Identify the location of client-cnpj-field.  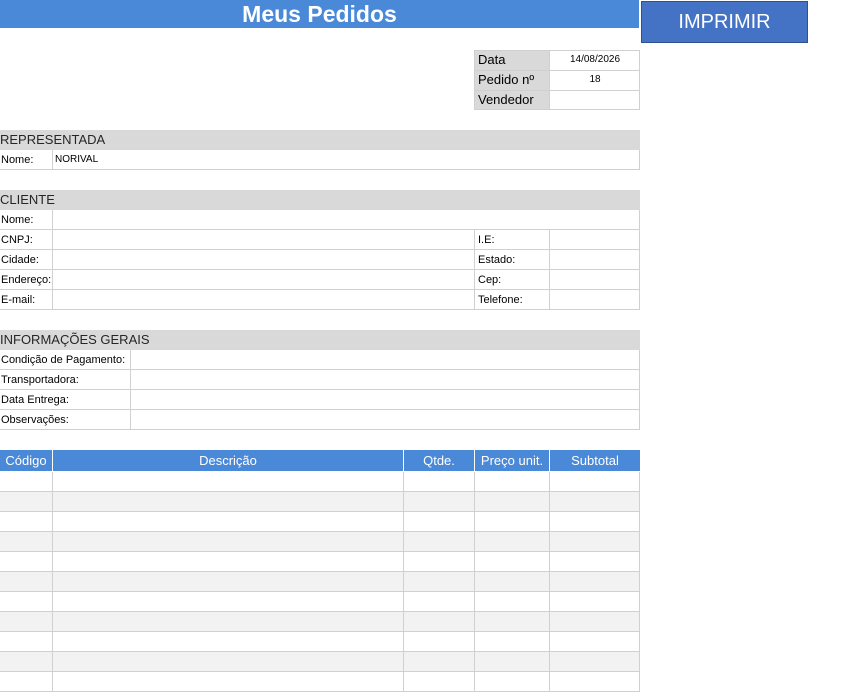
(263, 239).